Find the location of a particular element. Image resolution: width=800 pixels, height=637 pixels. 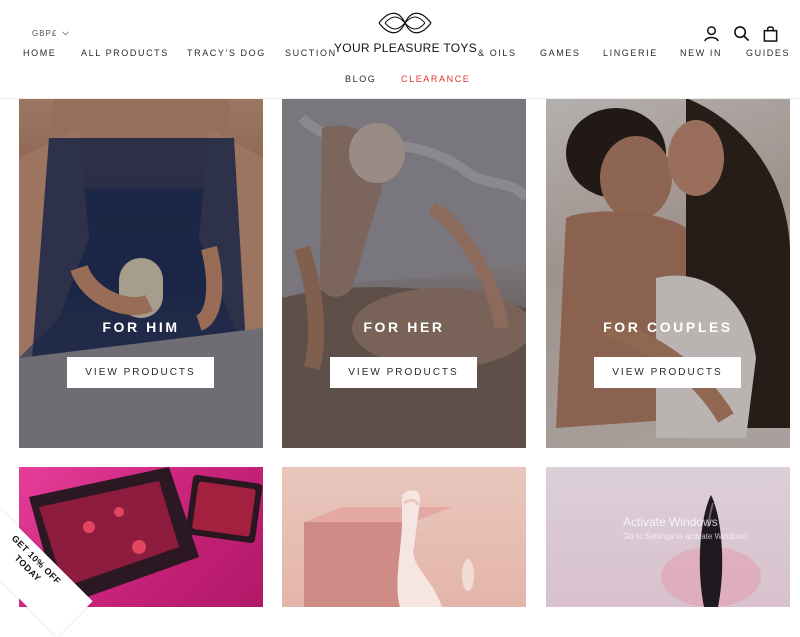

header-actions is located at coordinates (745, 35).